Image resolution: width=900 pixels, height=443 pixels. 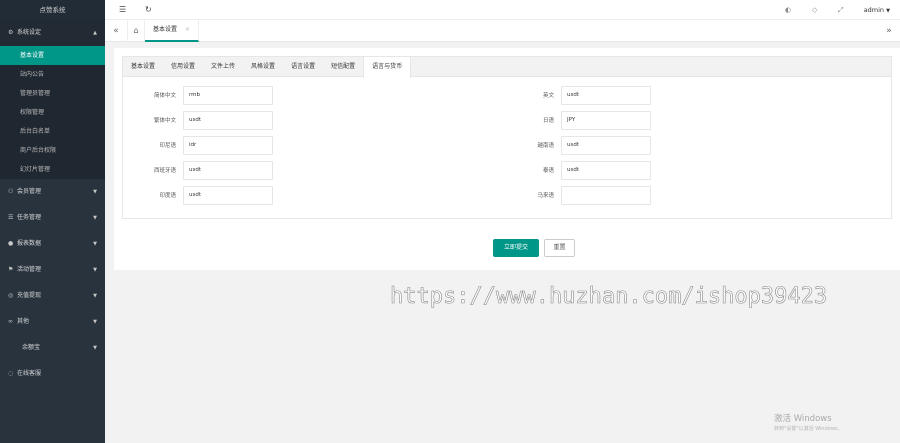 I want to click on form-row: 简体中文, so click(x=200, y=95).